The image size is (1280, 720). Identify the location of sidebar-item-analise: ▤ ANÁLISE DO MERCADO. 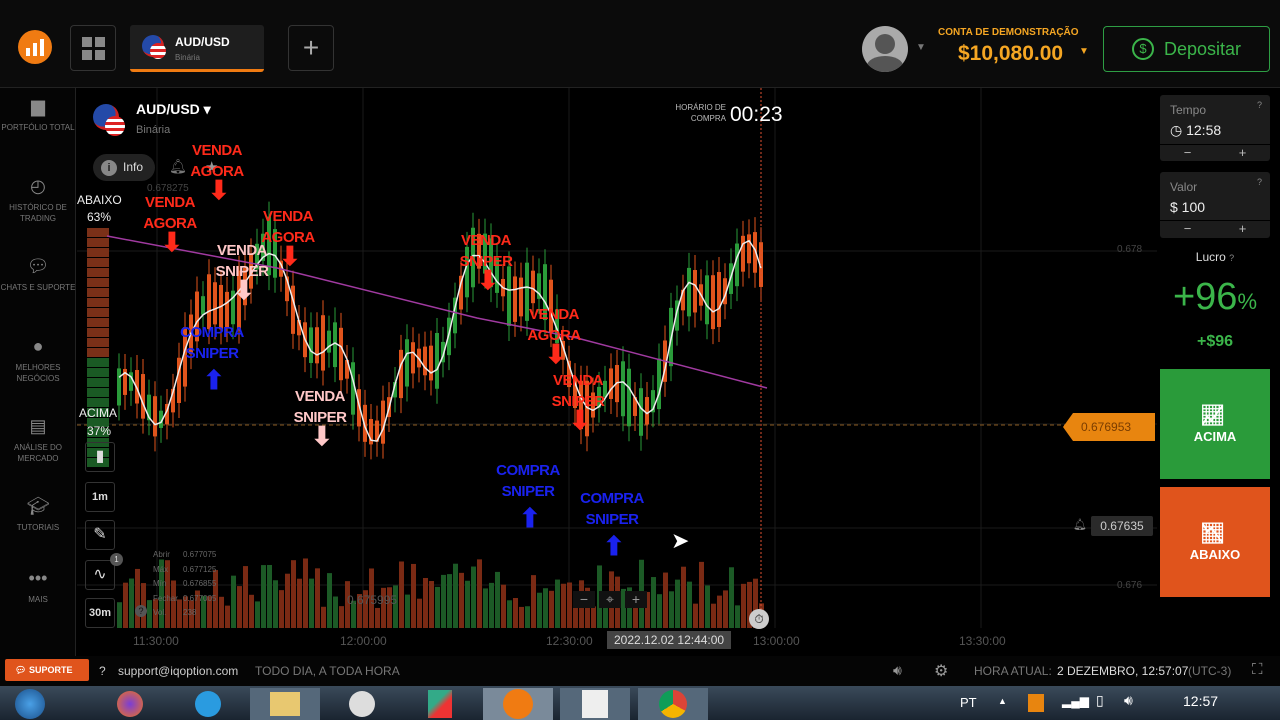
(38, 440).